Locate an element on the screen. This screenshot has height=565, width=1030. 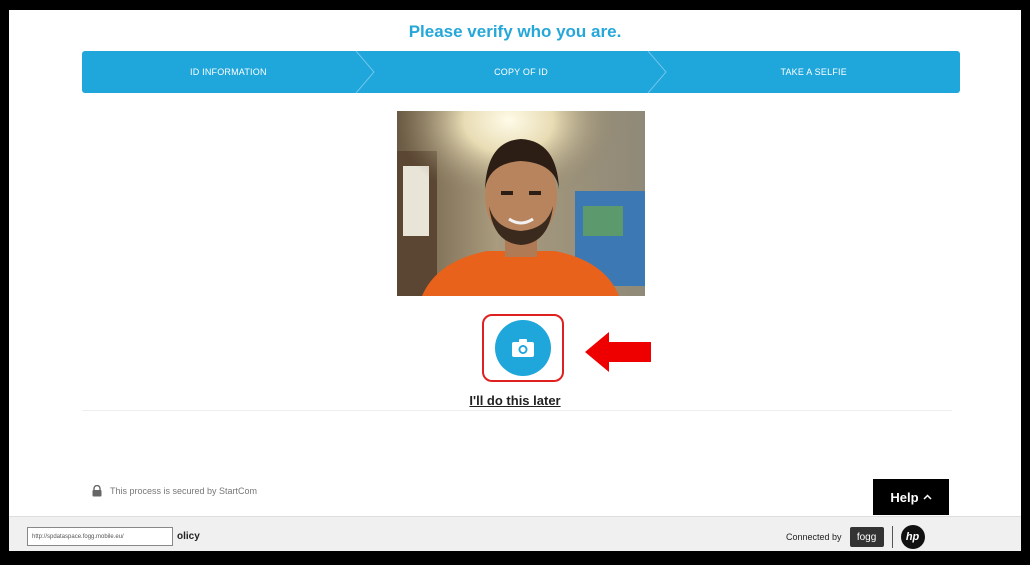
lock-icon is located at coordinates (97, 491).